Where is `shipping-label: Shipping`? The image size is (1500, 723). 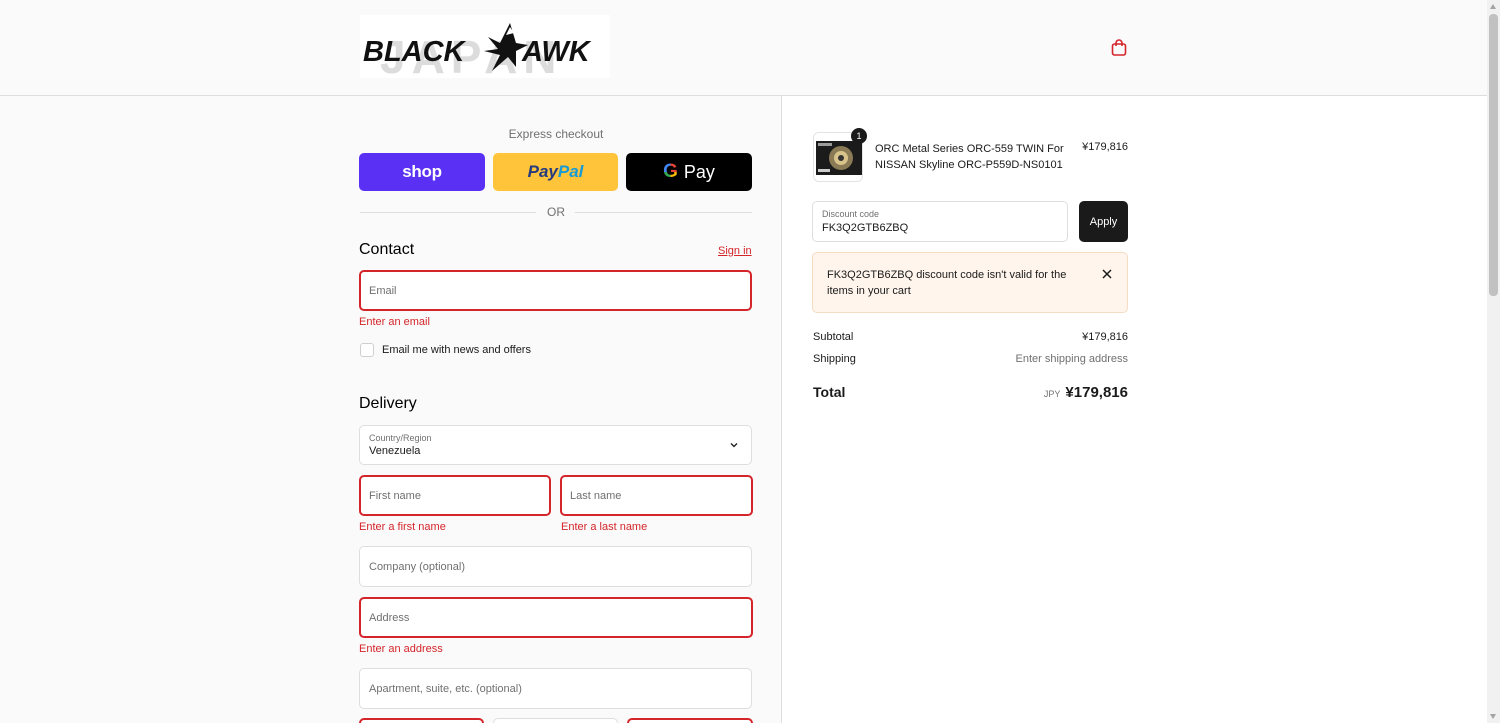 shipping-label: Shipping is located at coordinates (834, 359).